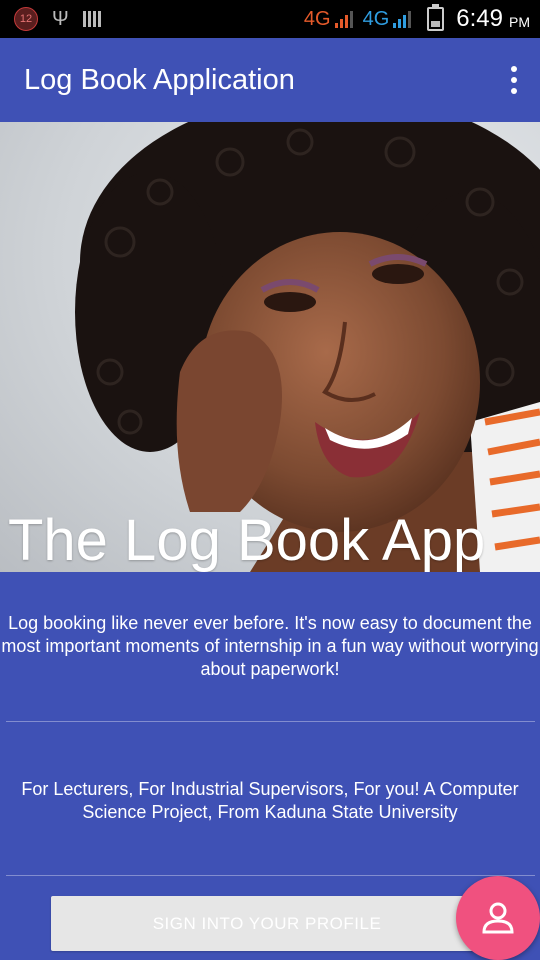 The height and width of the screenshot is (960, 540). I want to click on notification-count-badge: 12, so click(26, 19).